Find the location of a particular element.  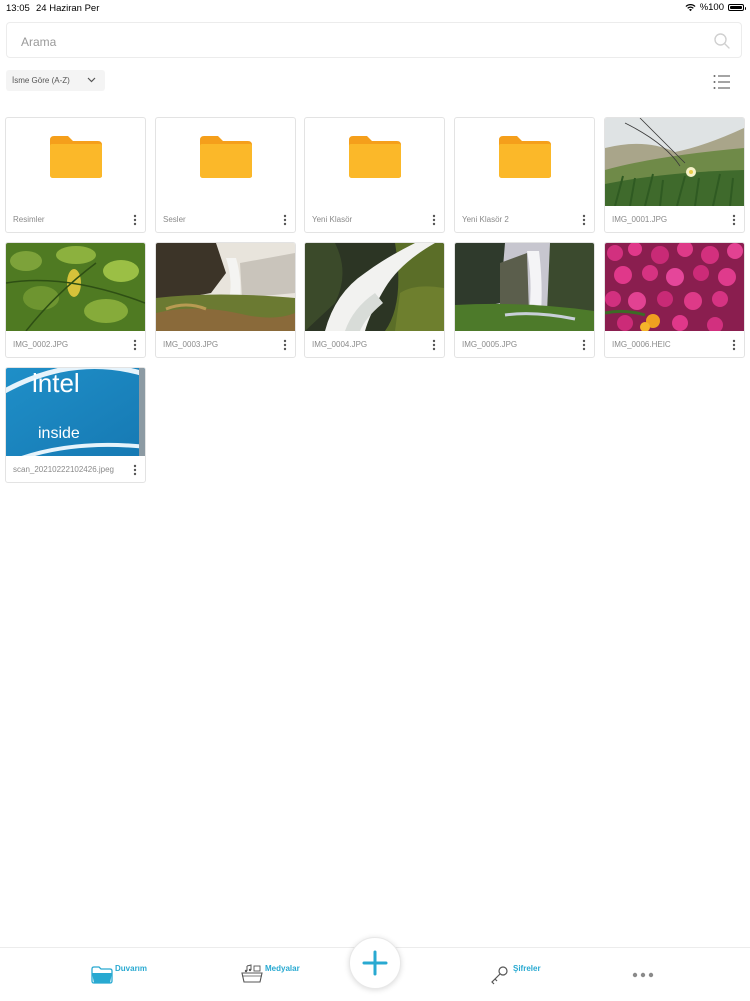

folder-tile: Yeni Klasör 2 is located at coordinates (524, 175).